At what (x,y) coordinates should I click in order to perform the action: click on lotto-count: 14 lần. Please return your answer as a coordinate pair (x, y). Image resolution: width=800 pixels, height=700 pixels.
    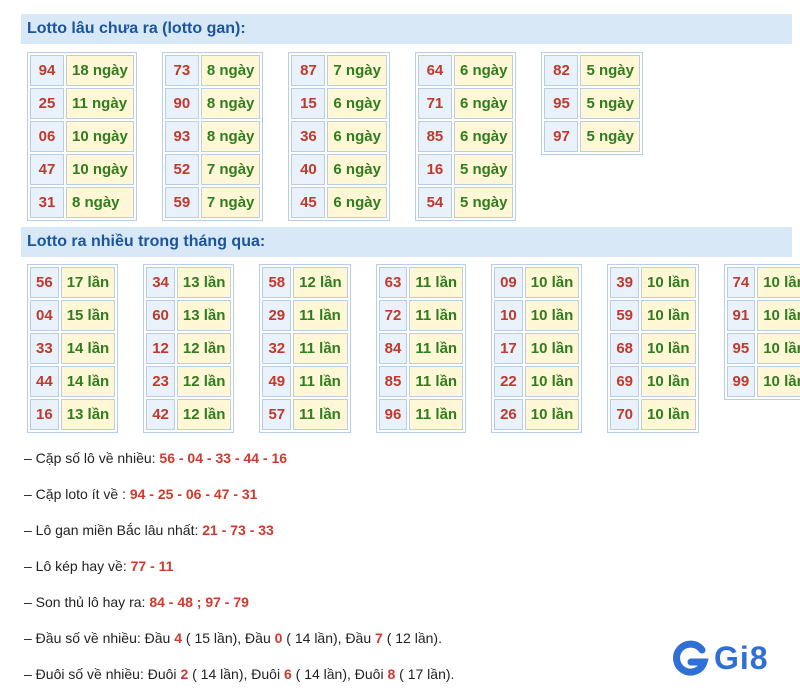
    Looking at the image, I should click on (88, 381).